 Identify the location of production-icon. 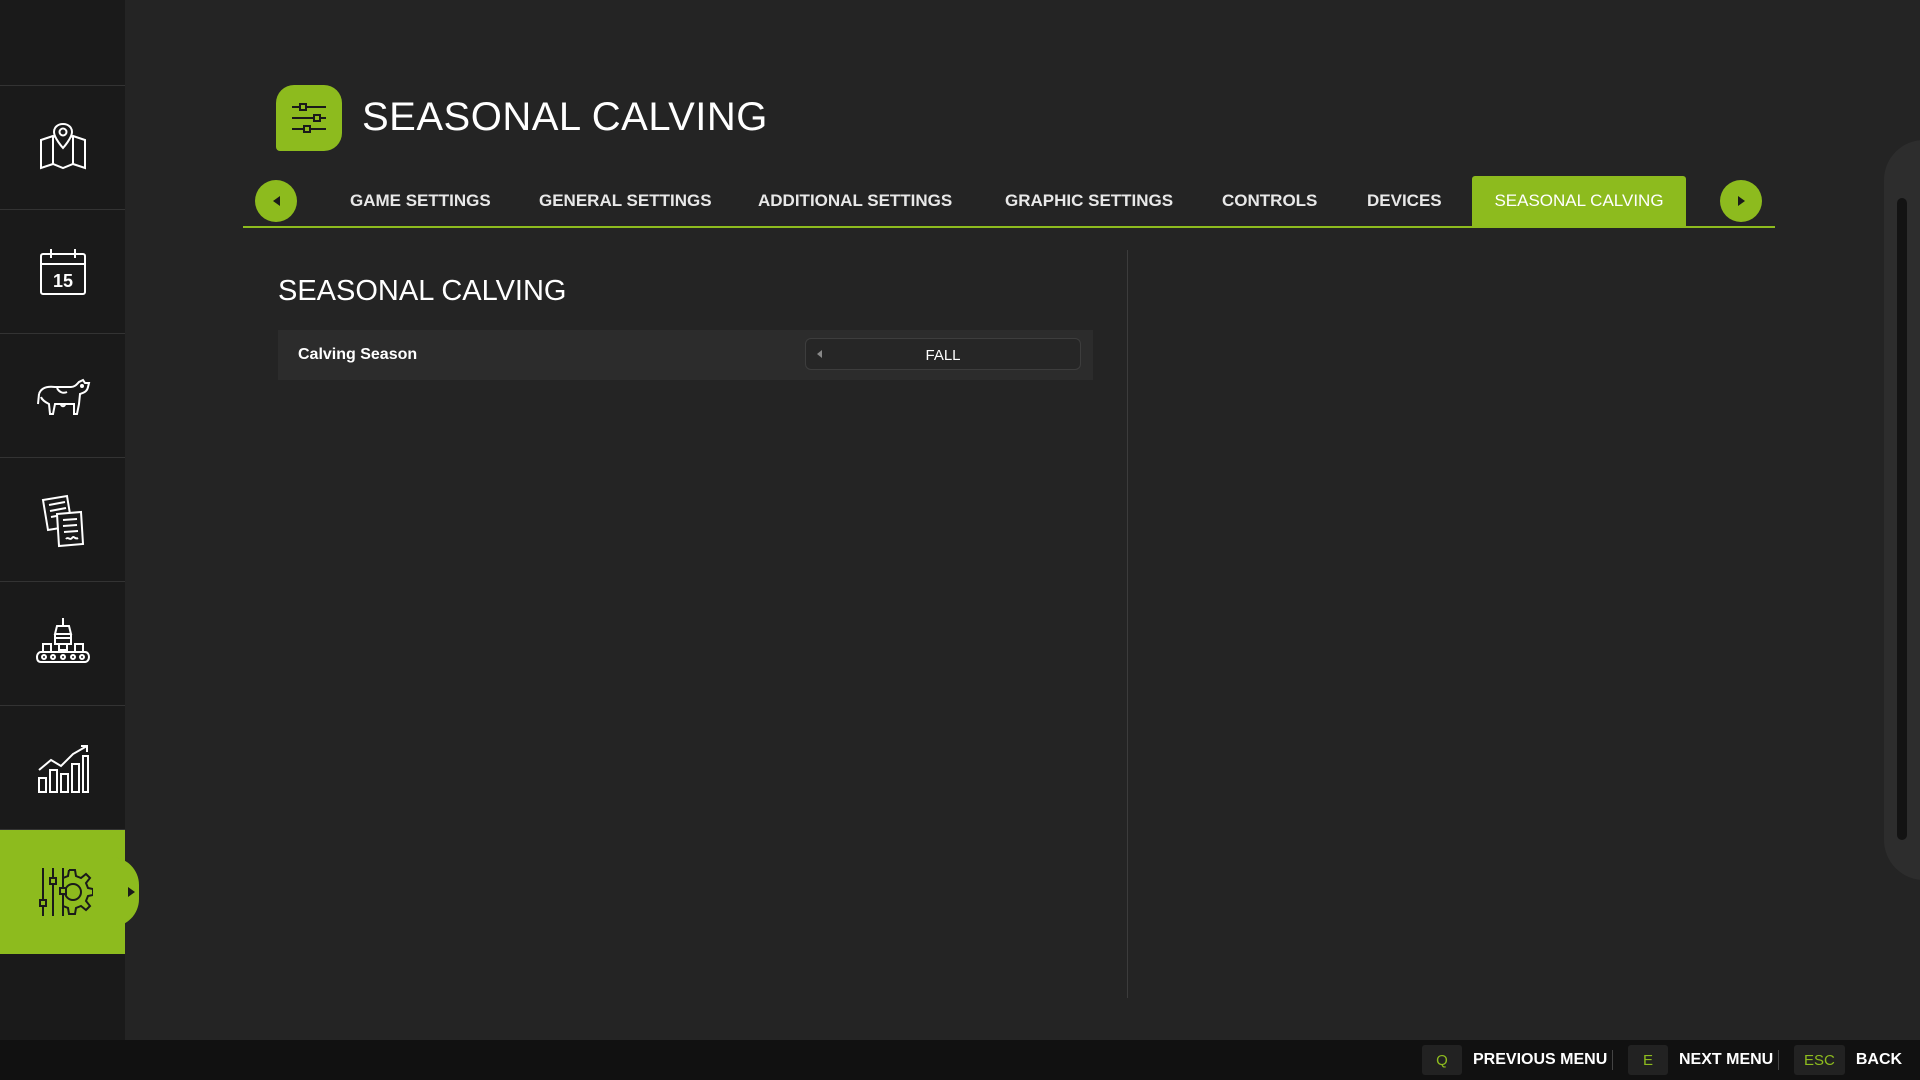
(62, 640).